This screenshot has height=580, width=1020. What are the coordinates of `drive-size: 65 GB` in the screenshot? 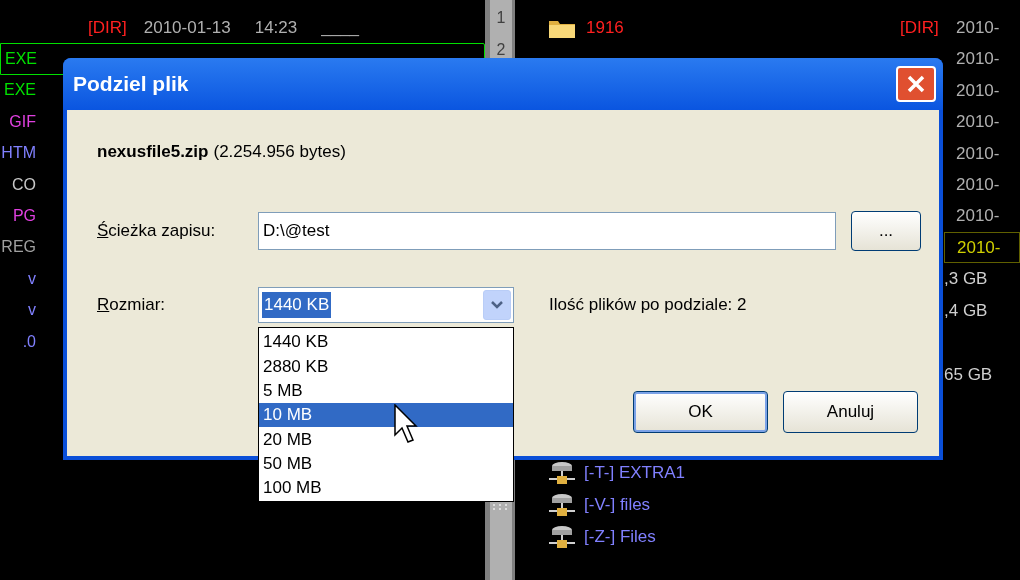 It's located at (969, 375).